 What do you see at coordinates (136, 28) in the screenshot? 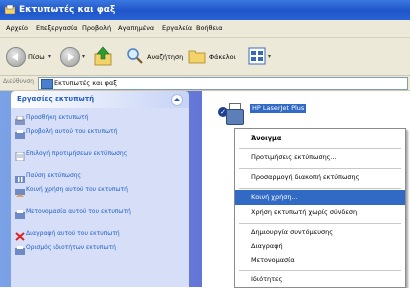
I see `menu-favorites: Αγαπημένα` at bounding box center [136, 28].